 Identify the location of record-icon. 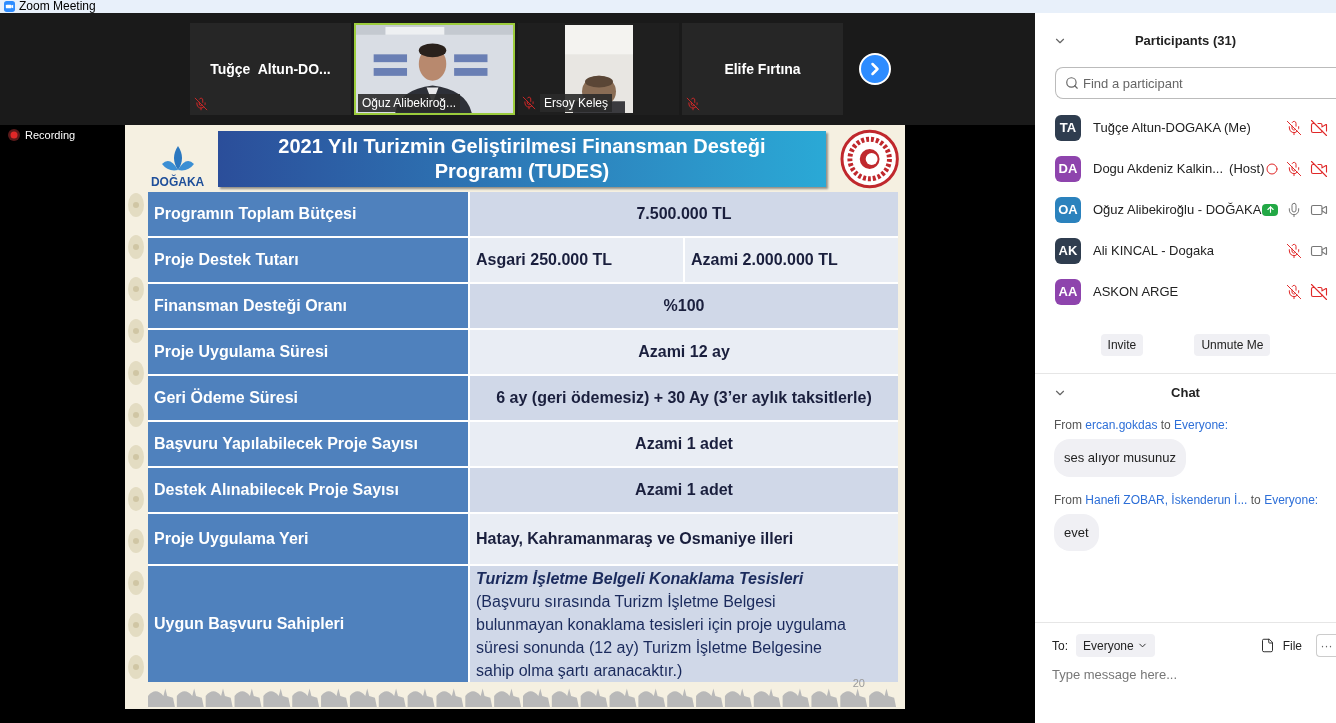
(14, 135).